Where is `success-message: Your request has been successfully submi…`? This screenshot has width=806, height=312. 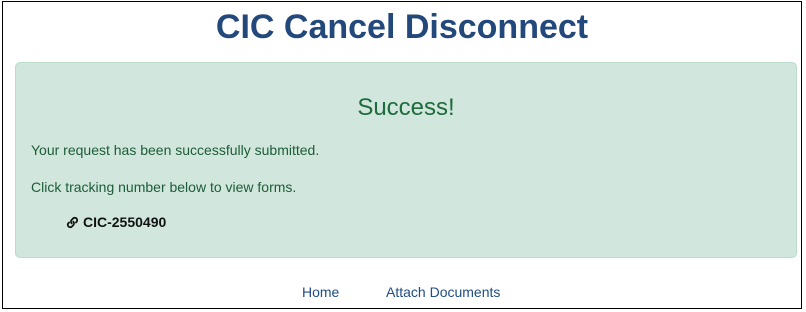 success-message: Your request has been successfully submi… is located at coordinates (175, 150).